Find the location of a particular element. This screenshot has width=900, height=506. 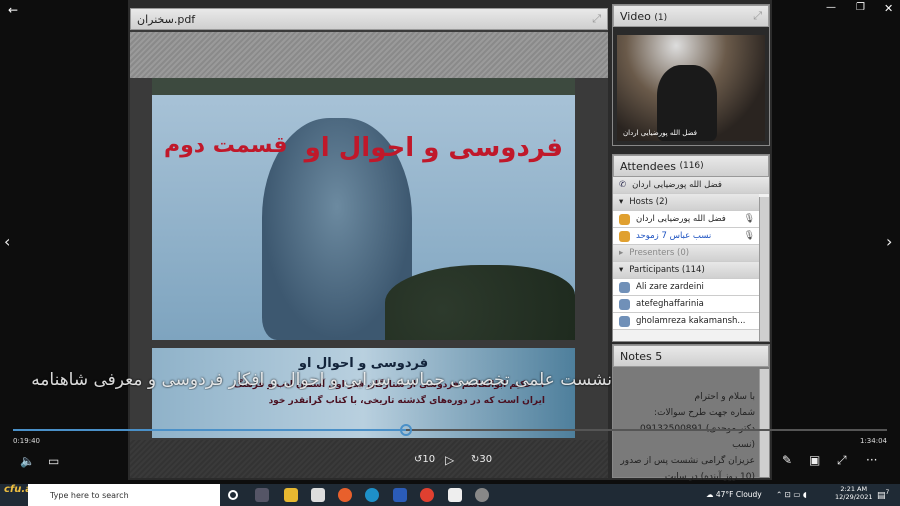

taskbar-search: Type here to search is located at coordinates (124, 495).